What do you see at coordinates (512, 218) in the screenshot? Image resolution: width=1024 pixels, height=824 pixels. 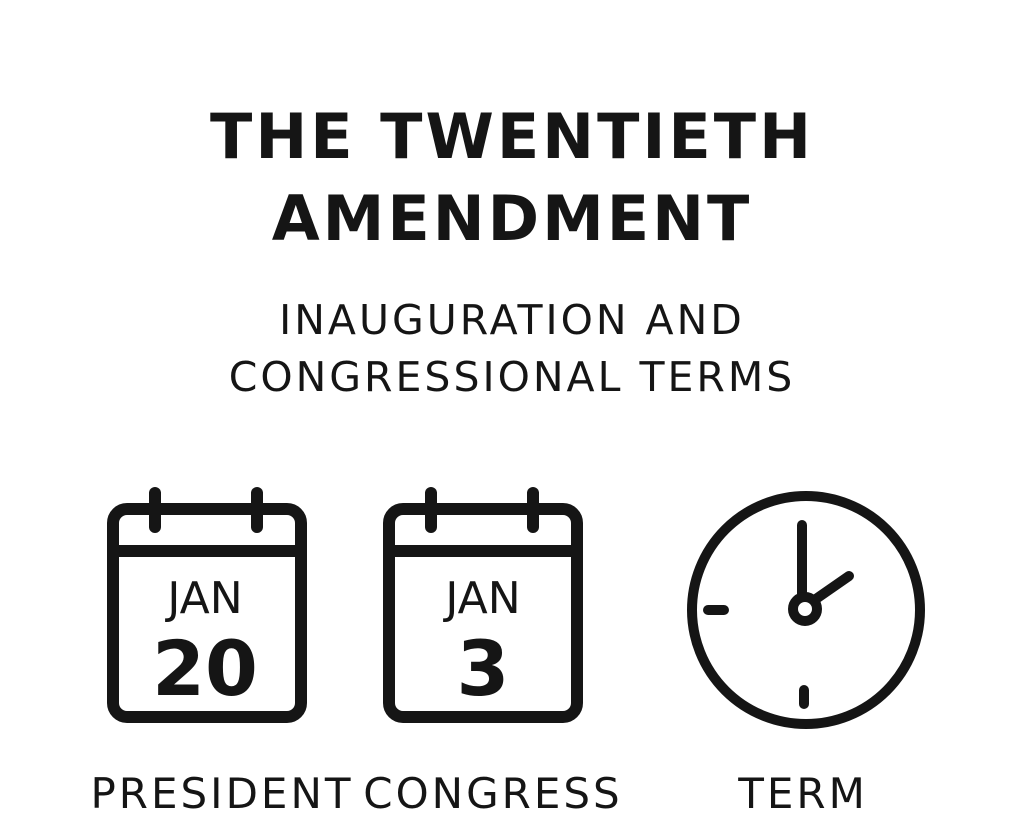 I see `title-line-2: AMENDMENT` at bounding box center [512, 218].